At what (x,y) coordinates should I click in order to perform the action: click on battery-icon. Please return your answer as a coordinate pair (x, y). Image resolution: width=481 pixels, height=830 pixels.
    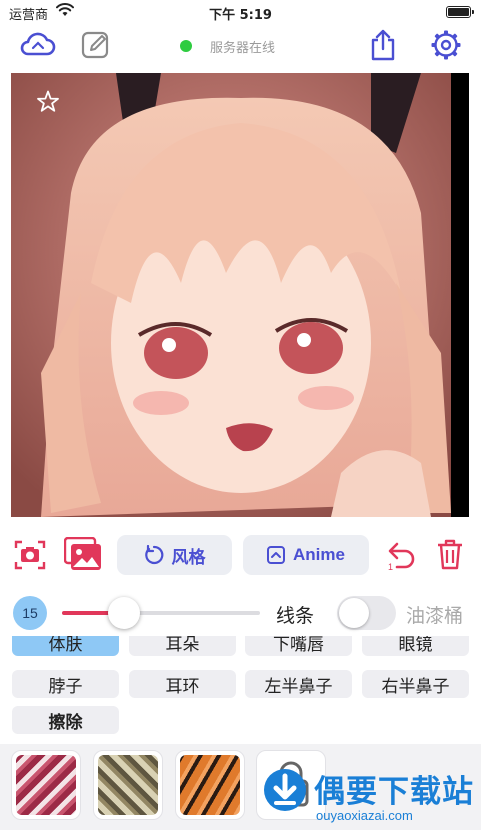
    Looking at the image, I should click on (460, 12).